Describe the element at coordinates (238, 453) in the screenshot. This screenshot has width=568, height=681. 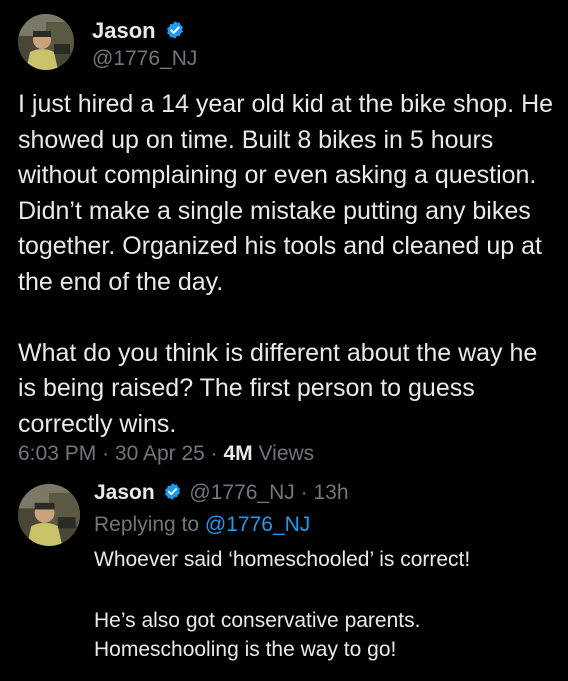
I see `views-count: 4M` at that location.